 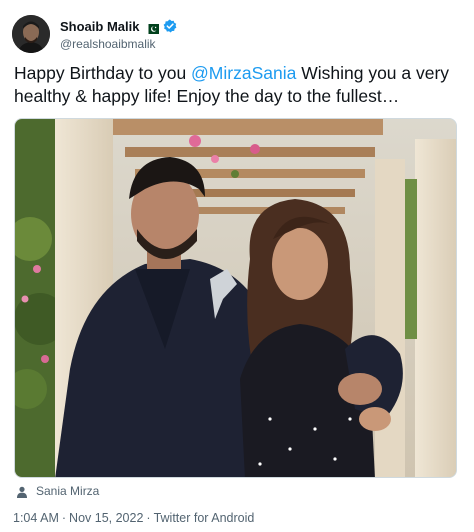 I want to click on tagged-user-name: Sania Mirza, so click(x=67, y=491).